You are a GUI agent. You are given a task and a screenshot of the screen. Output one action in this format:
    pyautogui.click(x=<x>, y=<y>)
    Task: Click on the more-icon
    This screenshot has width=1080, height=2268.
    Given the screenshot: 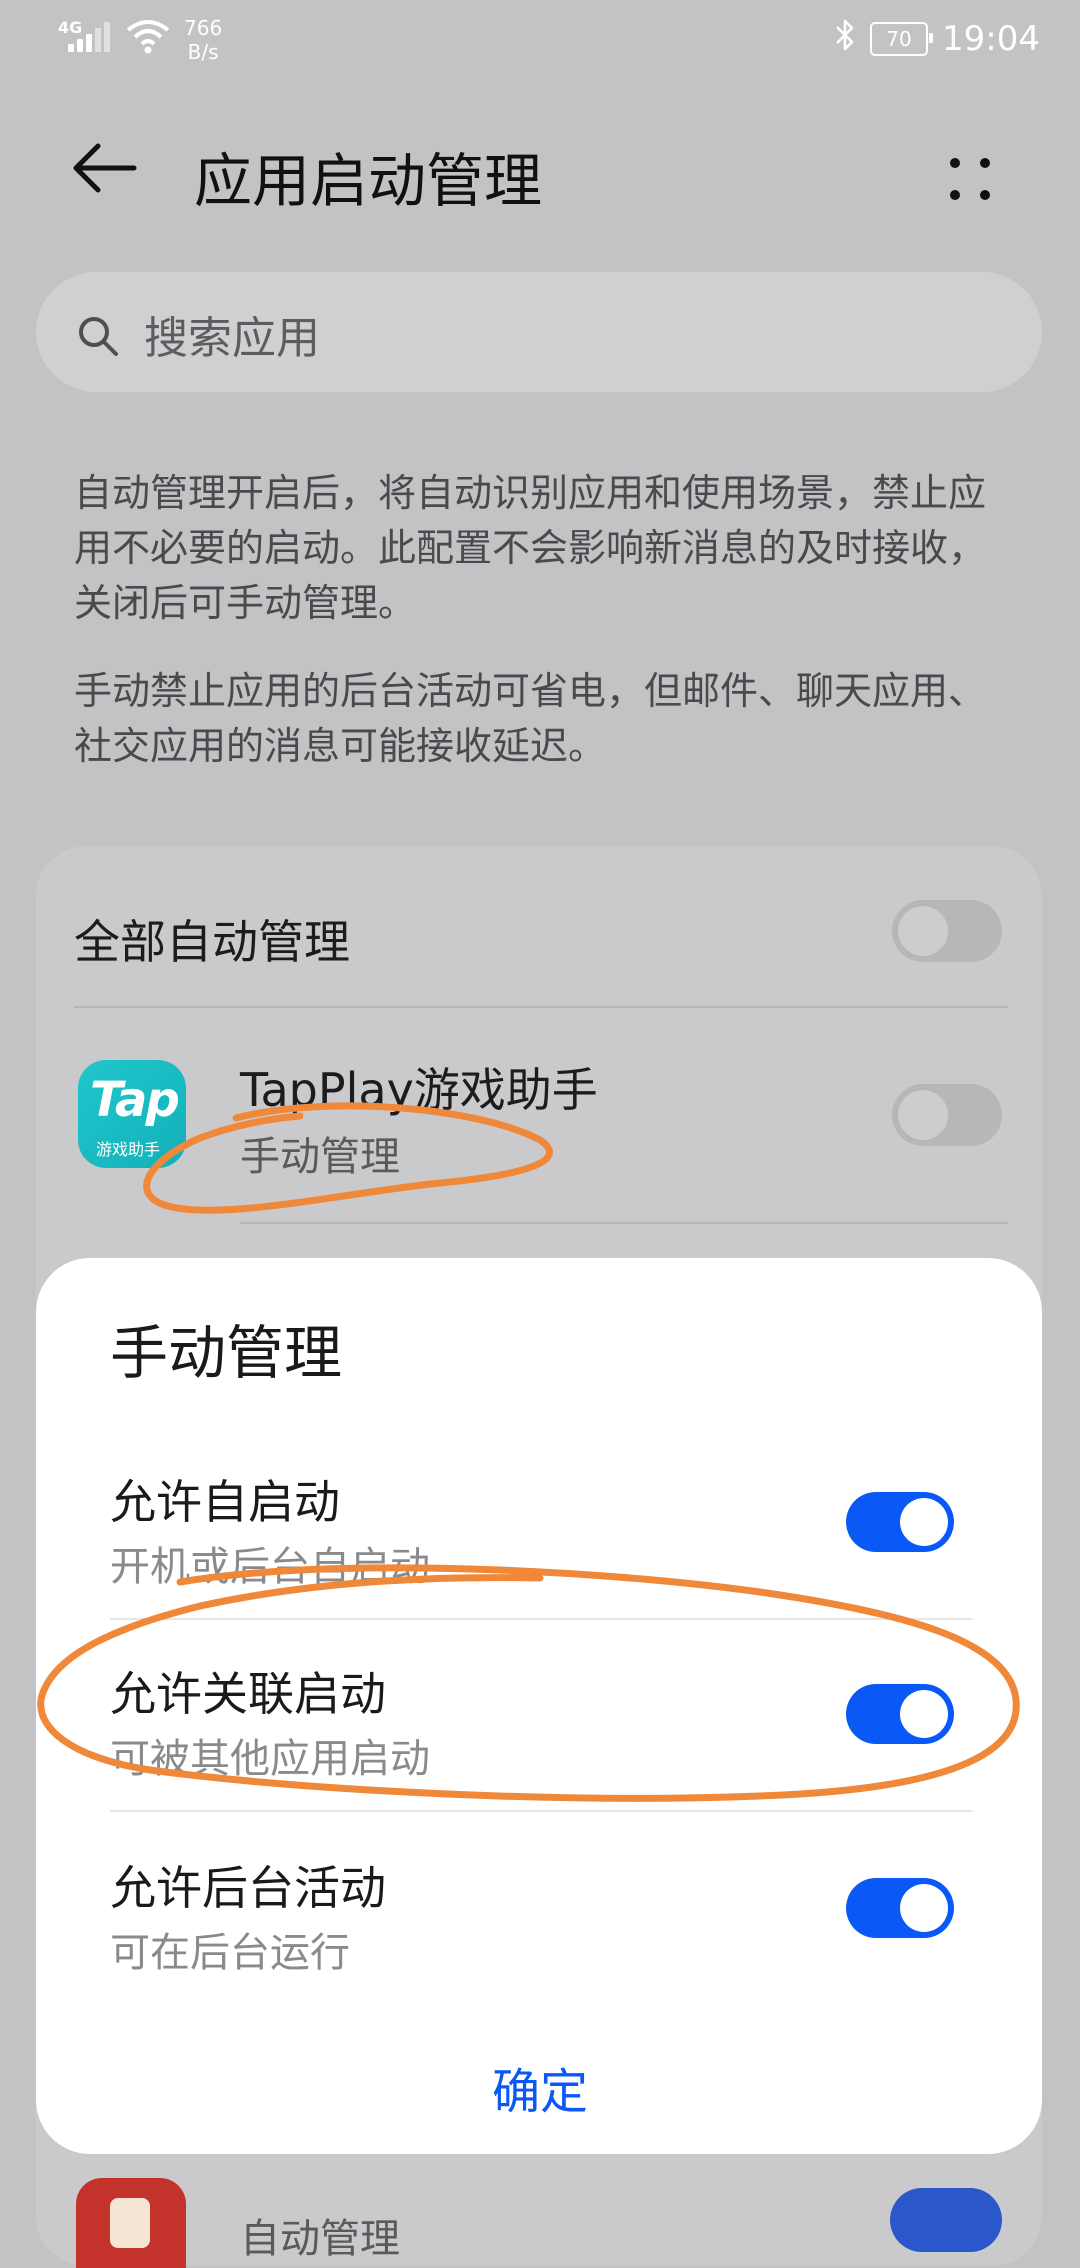 What is the action you would take?
    pyautogui.click(x=970, y=173)
    